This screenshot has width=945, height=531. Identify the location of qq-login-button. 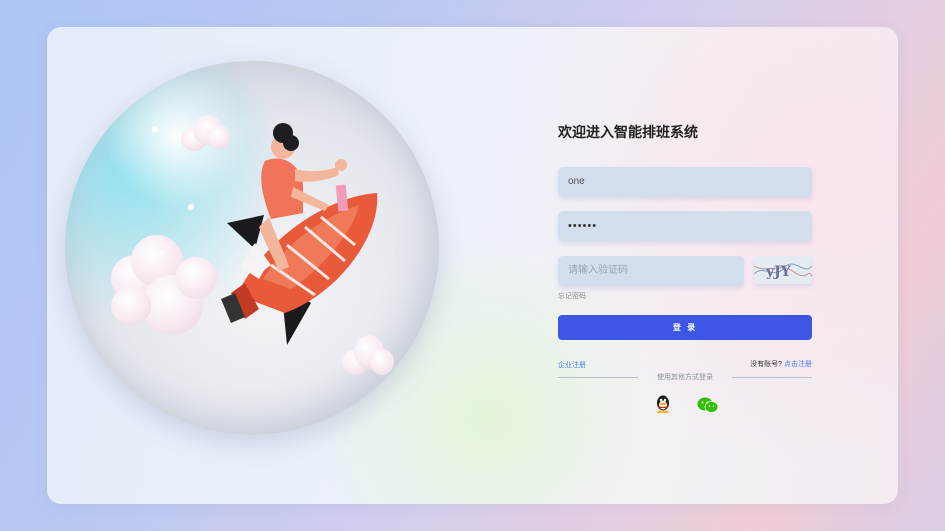
(663, 406).